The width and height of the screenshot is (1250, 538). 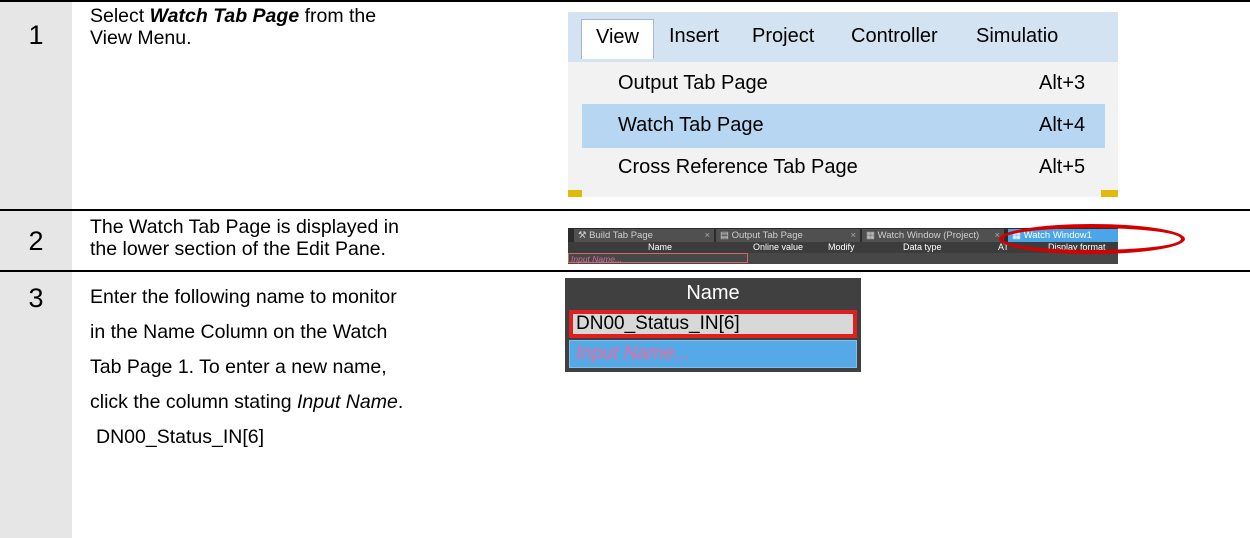 What do you see at coordinates (224, 16) in the screenshot?
I see `menu-item-reference: Watch Tab Page` at bounding box center [224, 16].